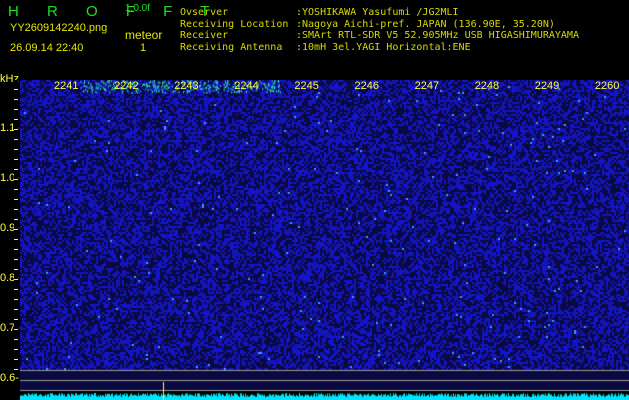 This screenshot has height=400, width=629. Describe the element at coordinates (47, 48) in the screenshot. I see `datetime: 26.09.14 22:40` at that location.